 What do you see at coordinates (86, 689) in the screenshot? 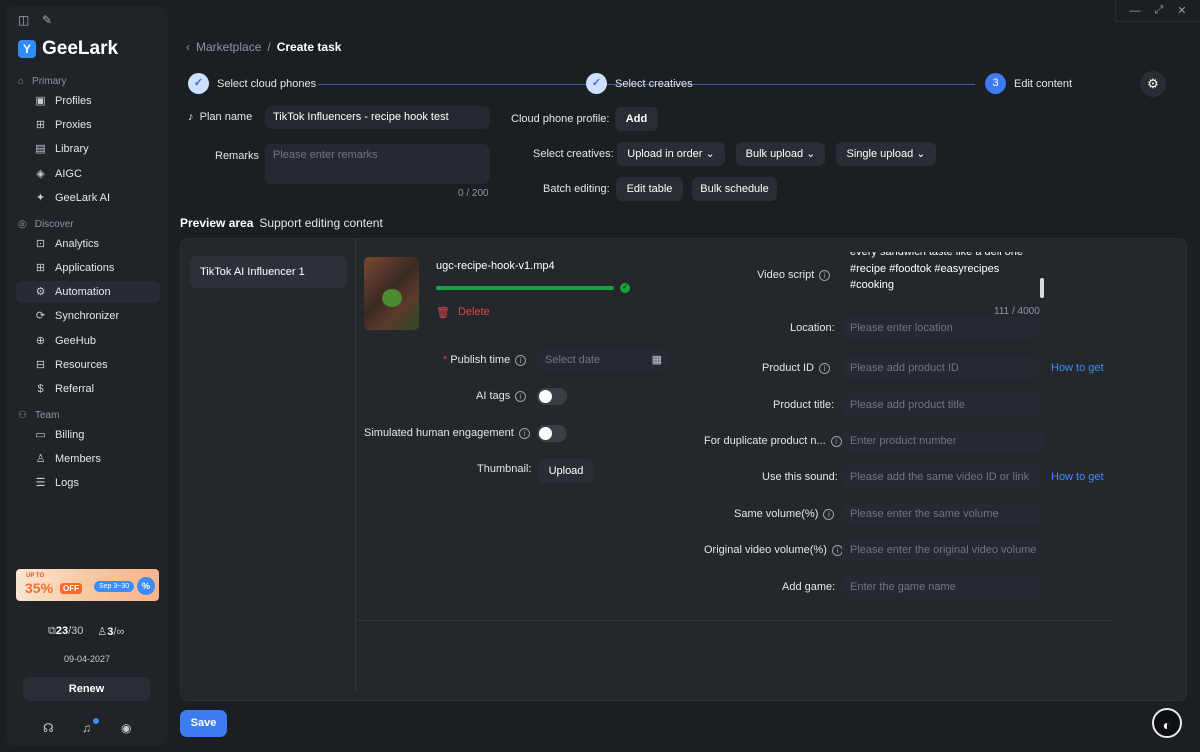
I see `renew-button: Renew` at bounding box center [86, 689].